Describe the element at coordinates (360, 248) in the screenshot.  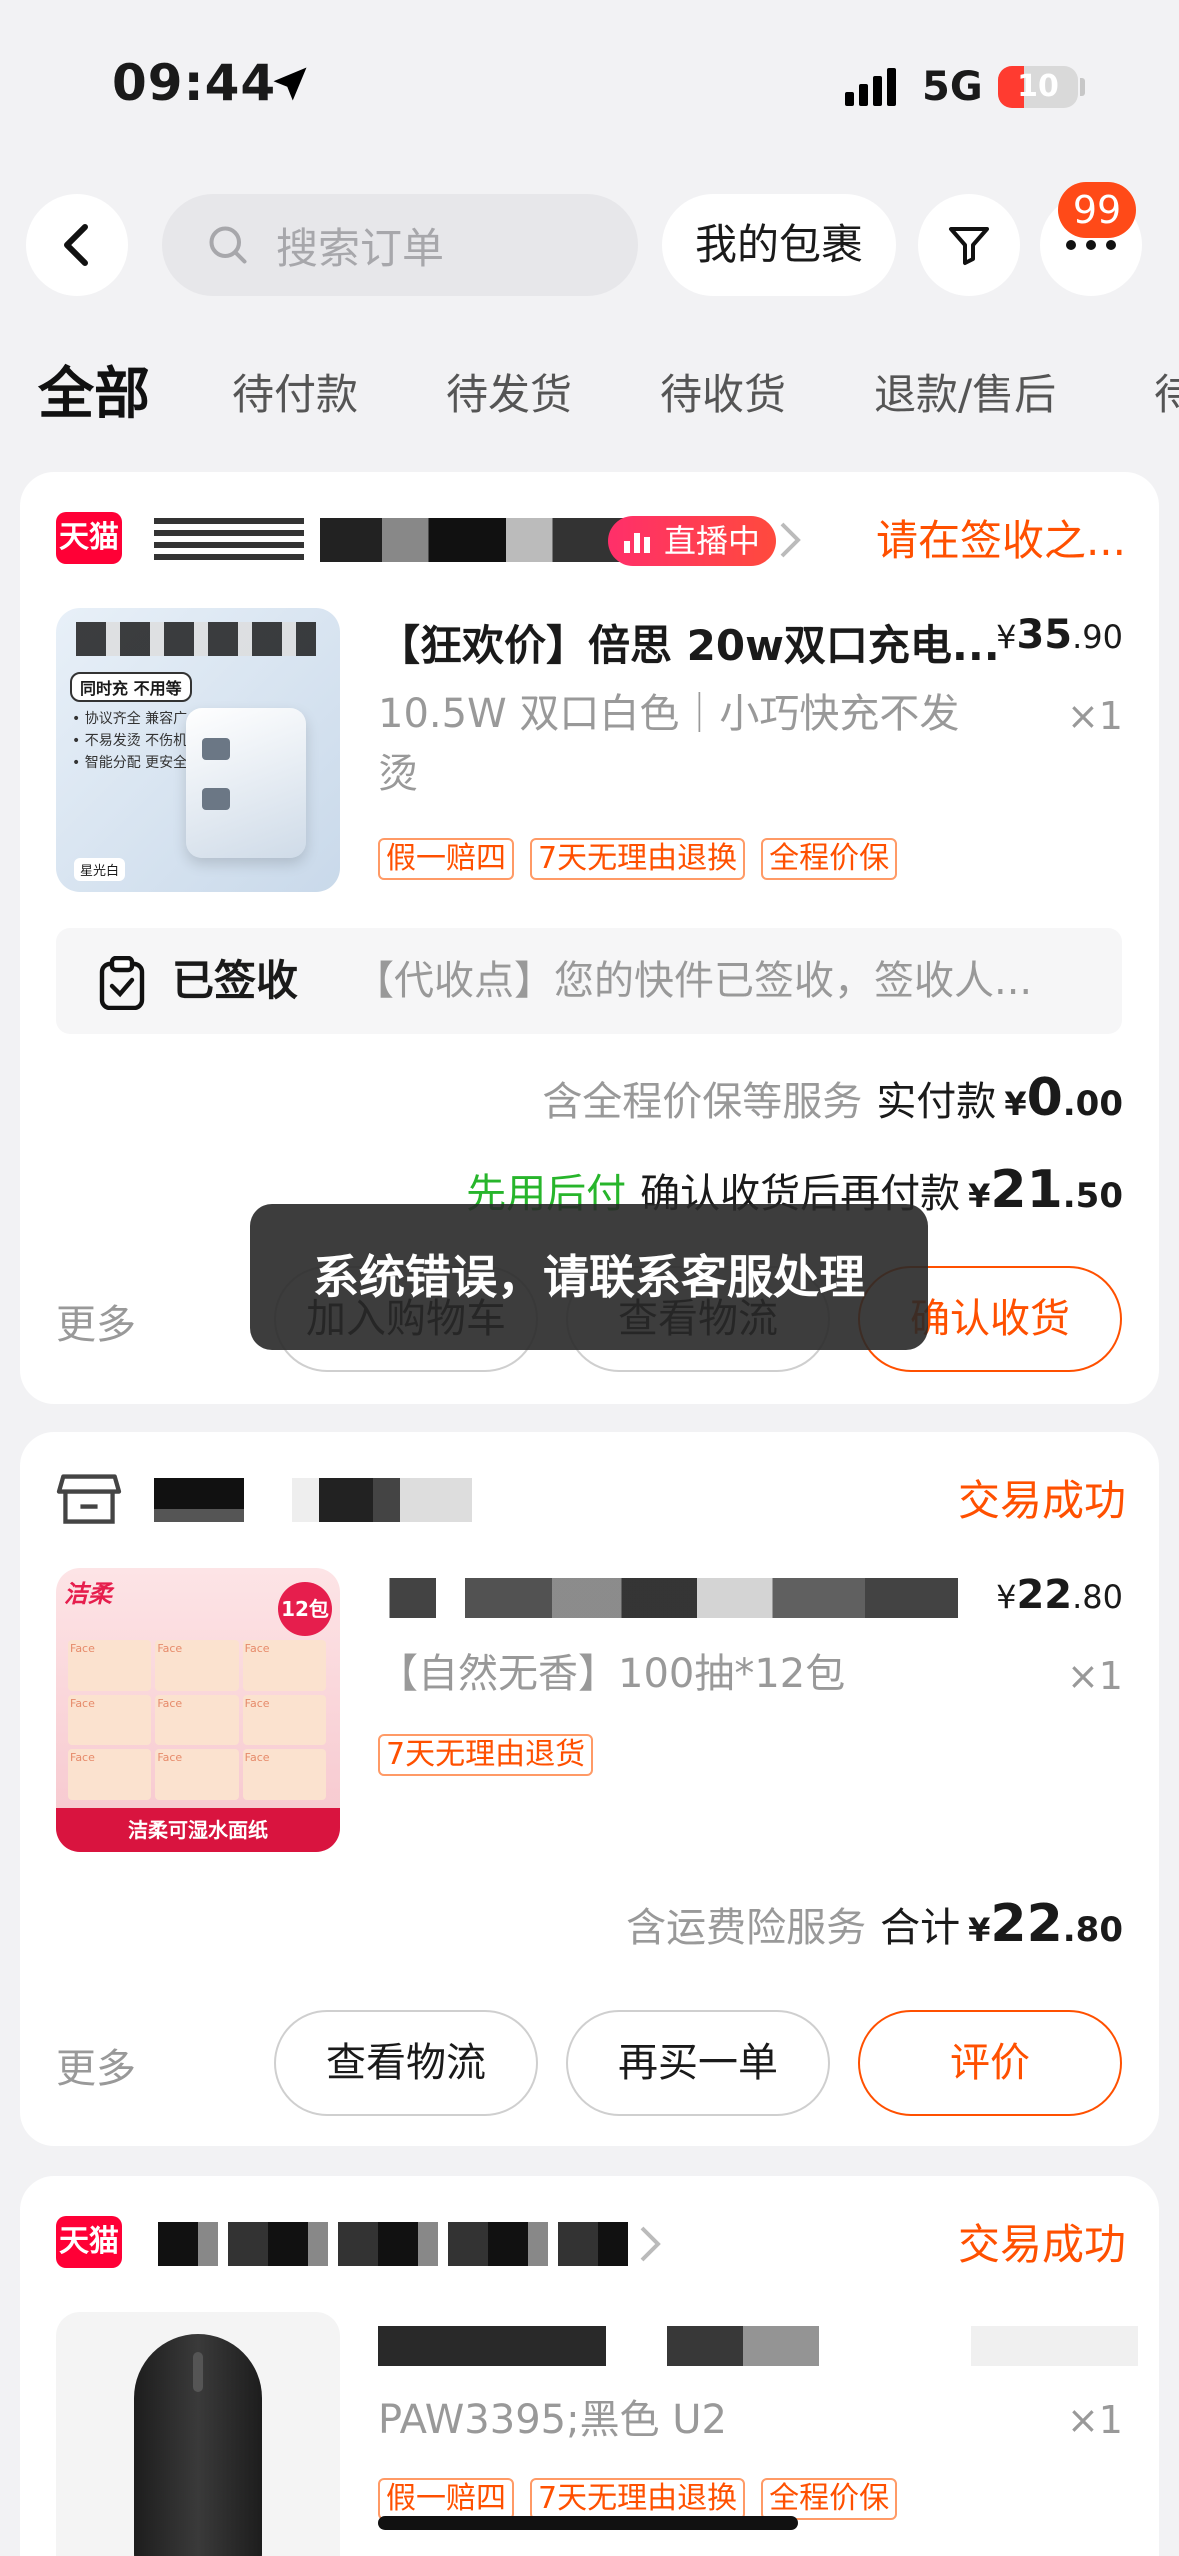
I see `search-placeholder: 搜索订单` at that location.